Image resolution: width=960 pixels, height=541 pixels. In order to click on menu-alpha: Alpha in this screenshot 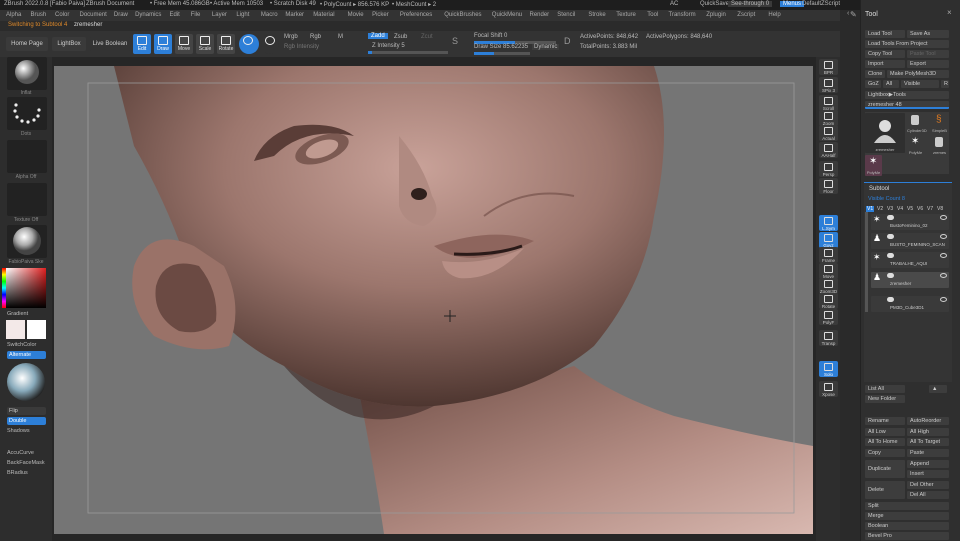, I will do `click(13, 15)`.